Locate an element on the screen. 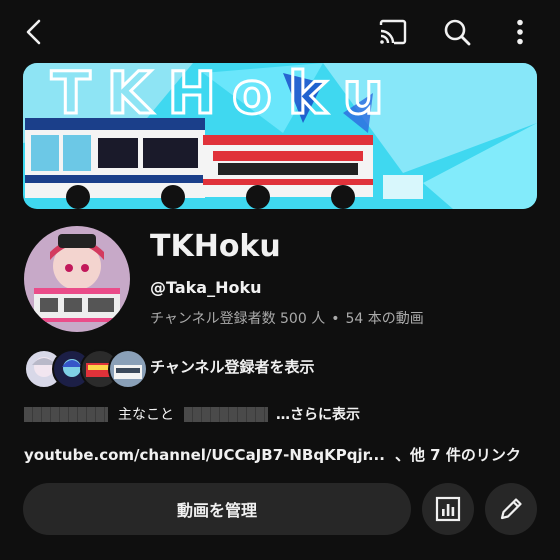 Image resolution: width=560 pixels, height=560 pixels. more-vertical-icon is located at coordinates (520, 32).